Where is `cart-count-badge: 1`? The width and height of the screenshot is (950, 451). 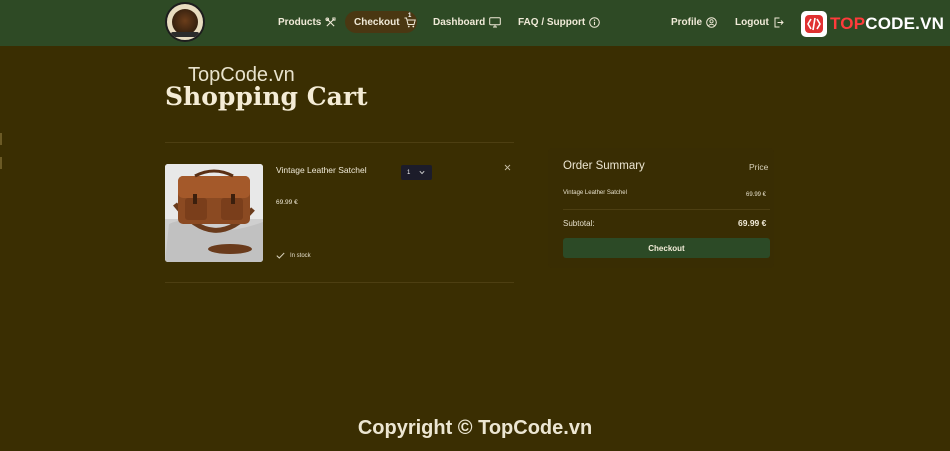 cart-count-badge: 1 is located at coordinates (410, 16).